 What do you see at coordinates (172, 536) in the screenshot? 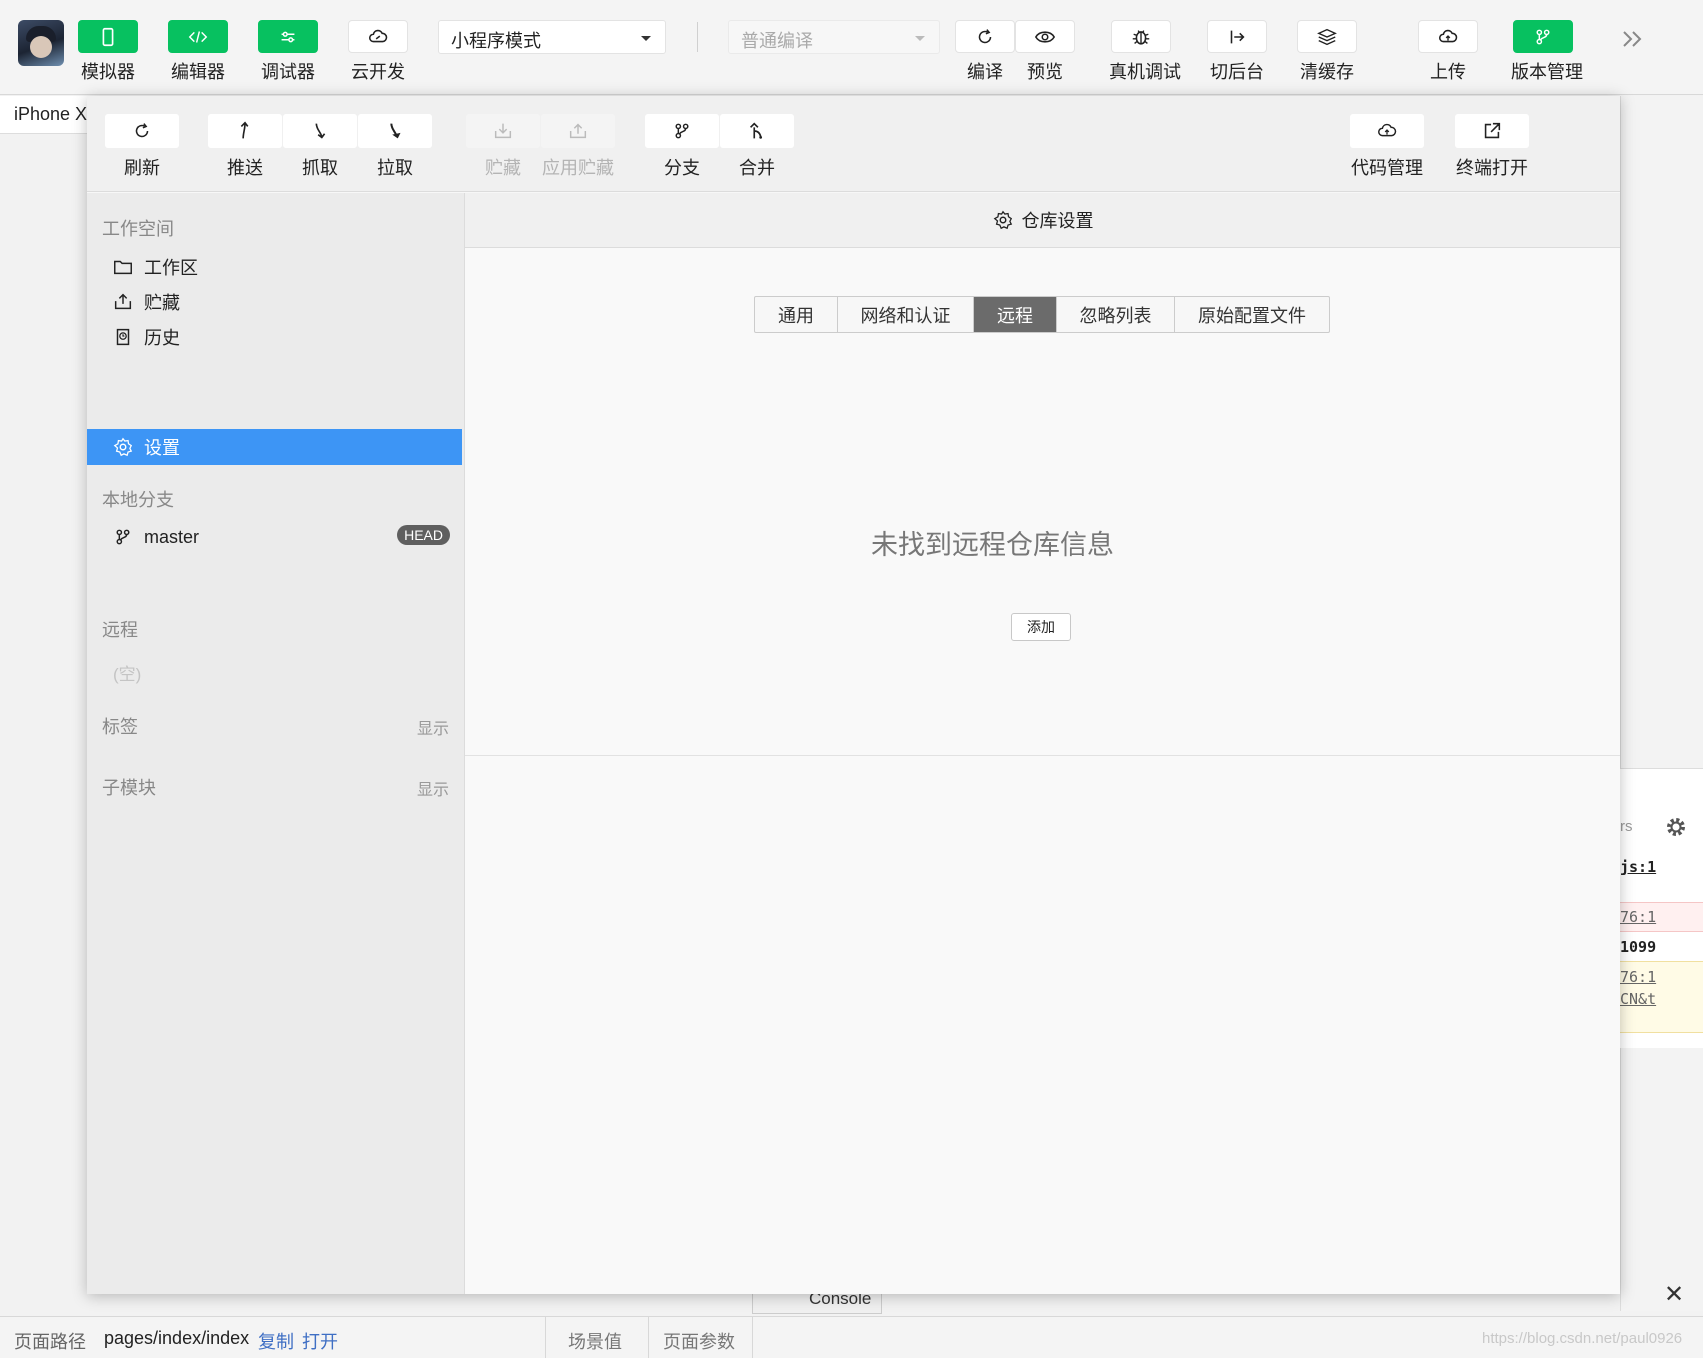
I see `branch-name: master` at bounding box center [172, 536].